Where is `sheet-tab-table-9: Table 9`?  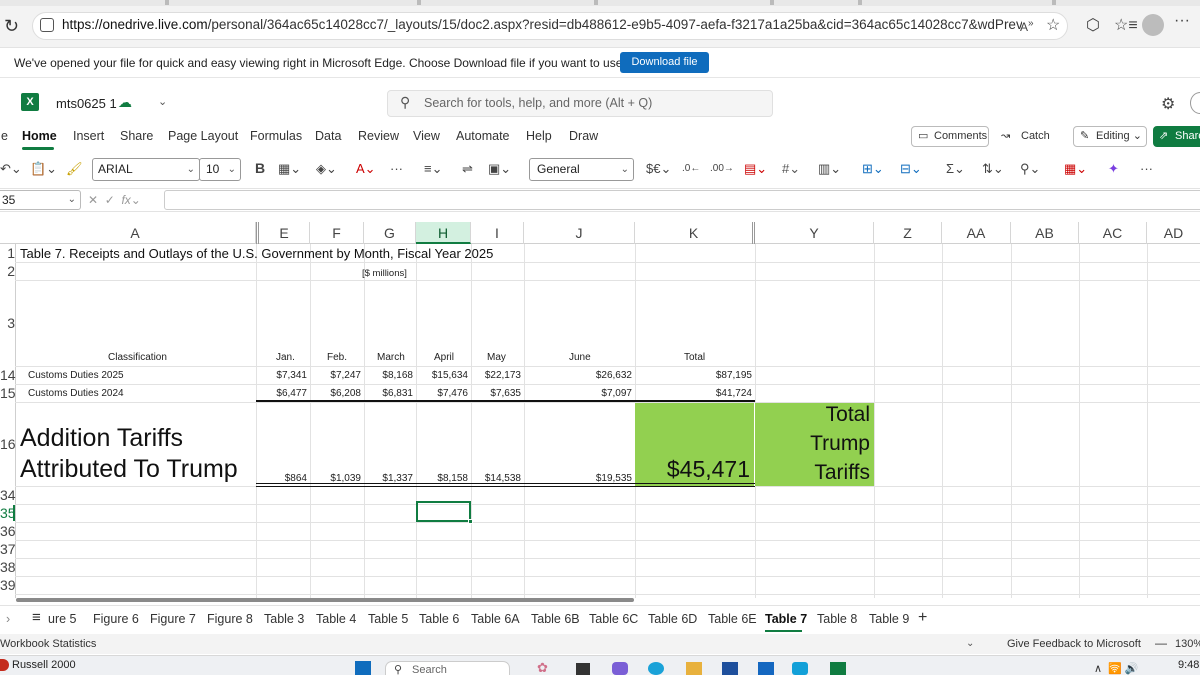 sheet-tab-table-9: Table 9 is located at coordinates (889, 619).